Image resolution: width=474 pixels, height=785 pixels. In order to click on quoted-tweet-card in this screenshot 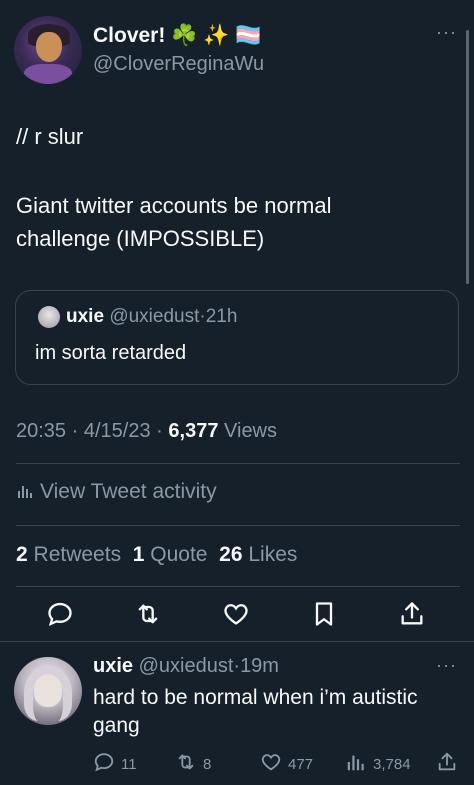, I will do `click(237, 337)`.